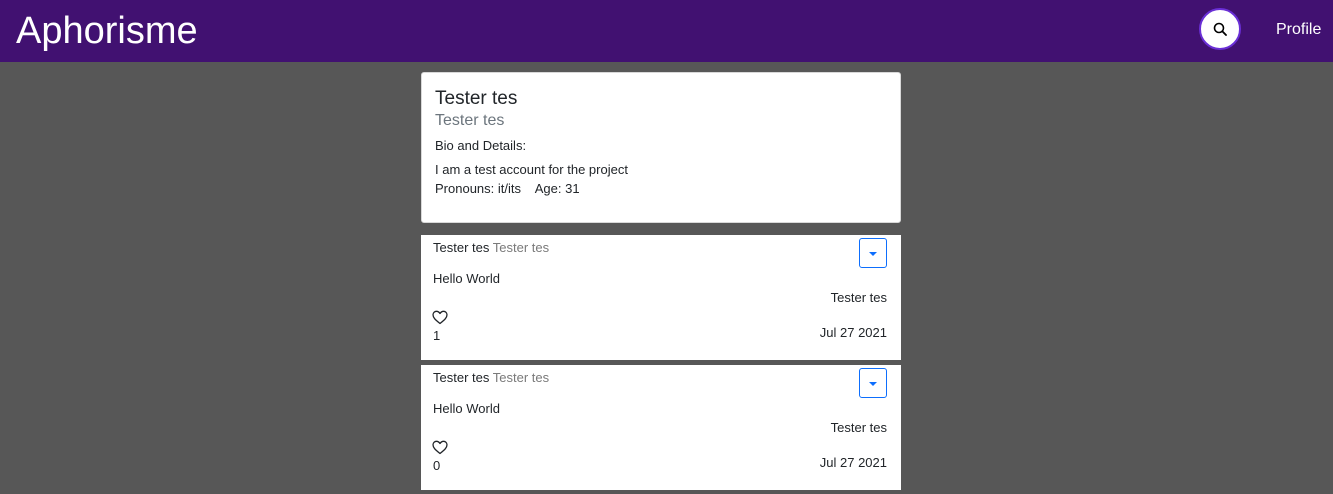 The width and height of the screenshot is (1333, 494). What do you see at coordinates (531, 169) in the screenshot?
I see `bio-text: I am a test account for the project` at bounding box center [531, 169].